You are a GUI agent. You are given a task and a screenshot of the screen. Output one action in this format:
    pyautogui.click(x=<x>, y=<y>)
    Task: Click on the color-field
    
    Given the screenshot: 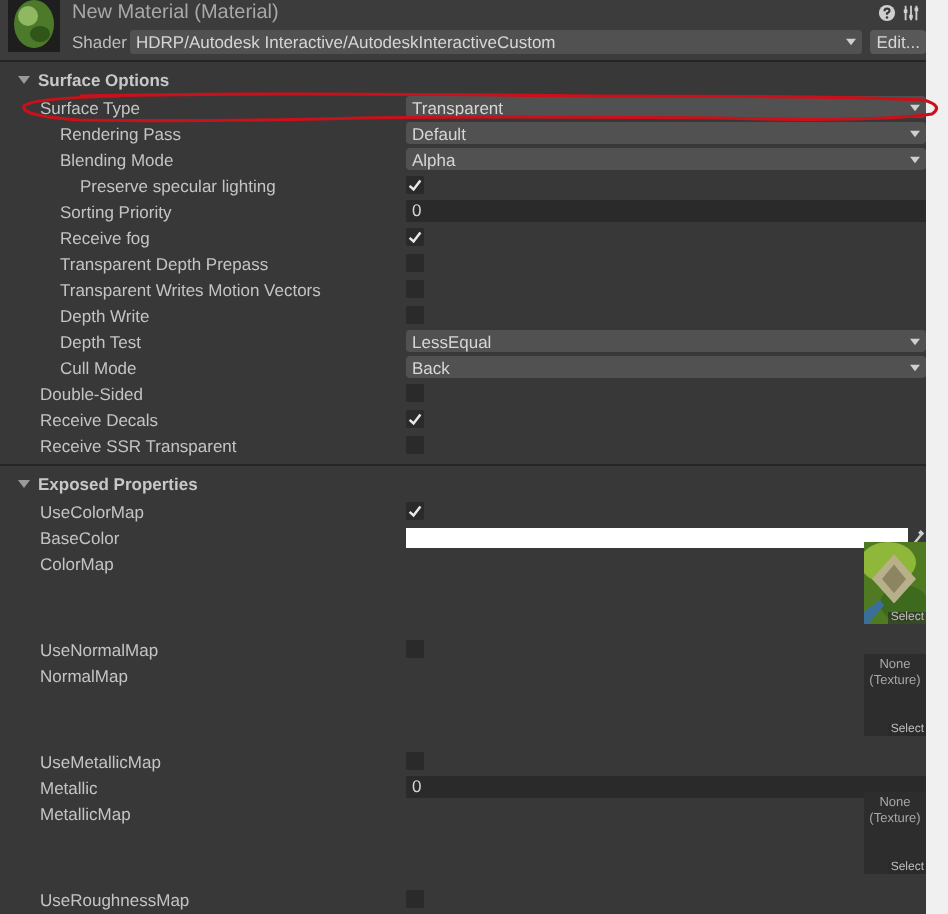 What is the action you would take?
    pyautogui.click(x=657, y=537)
    